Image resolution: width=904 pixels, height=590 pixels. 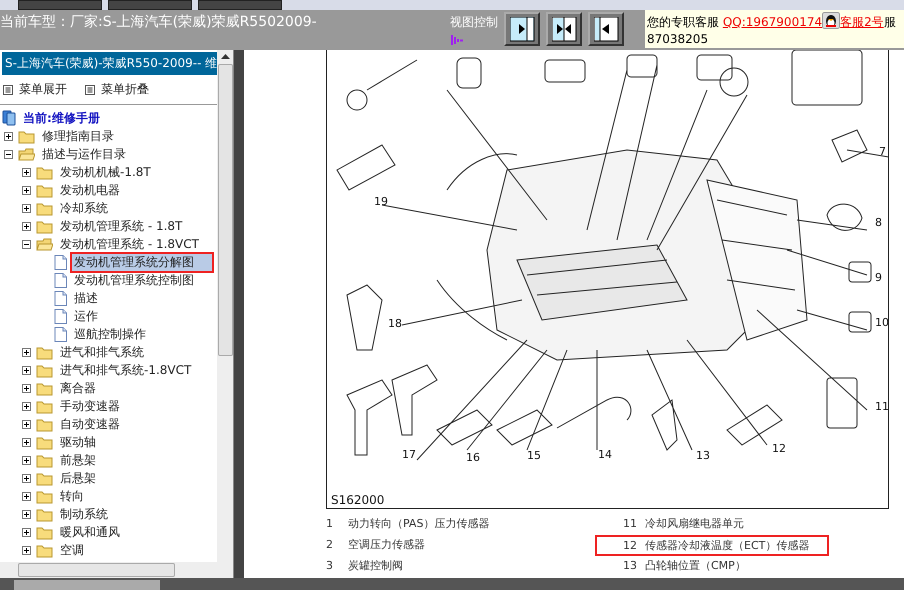 What do you see at coordinates (78, 478) in the screenshot?
I see `tree-item: 后悬架` at bounding box center [78, 478].